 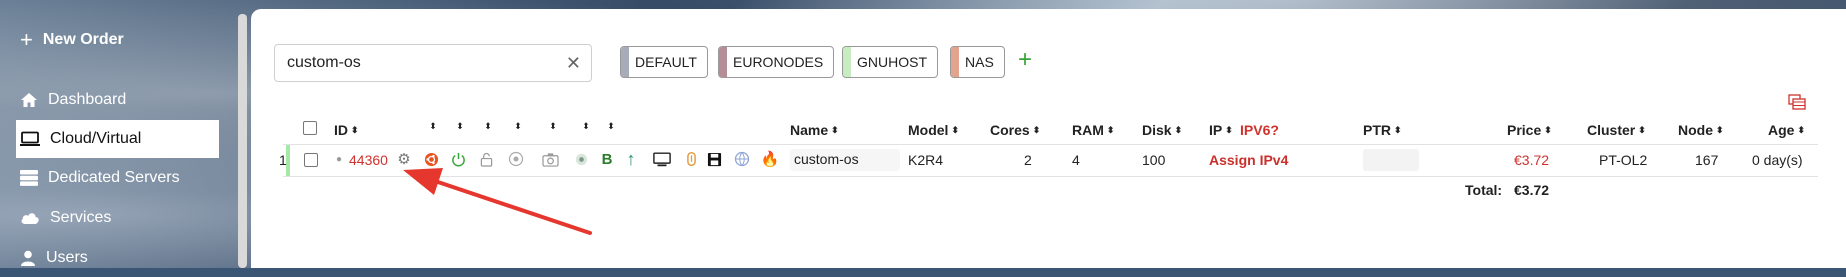 What do you see at coordinates (550, 159) in the screenshot?
I see `snapshot-icon` at bounding box center [550, 159].